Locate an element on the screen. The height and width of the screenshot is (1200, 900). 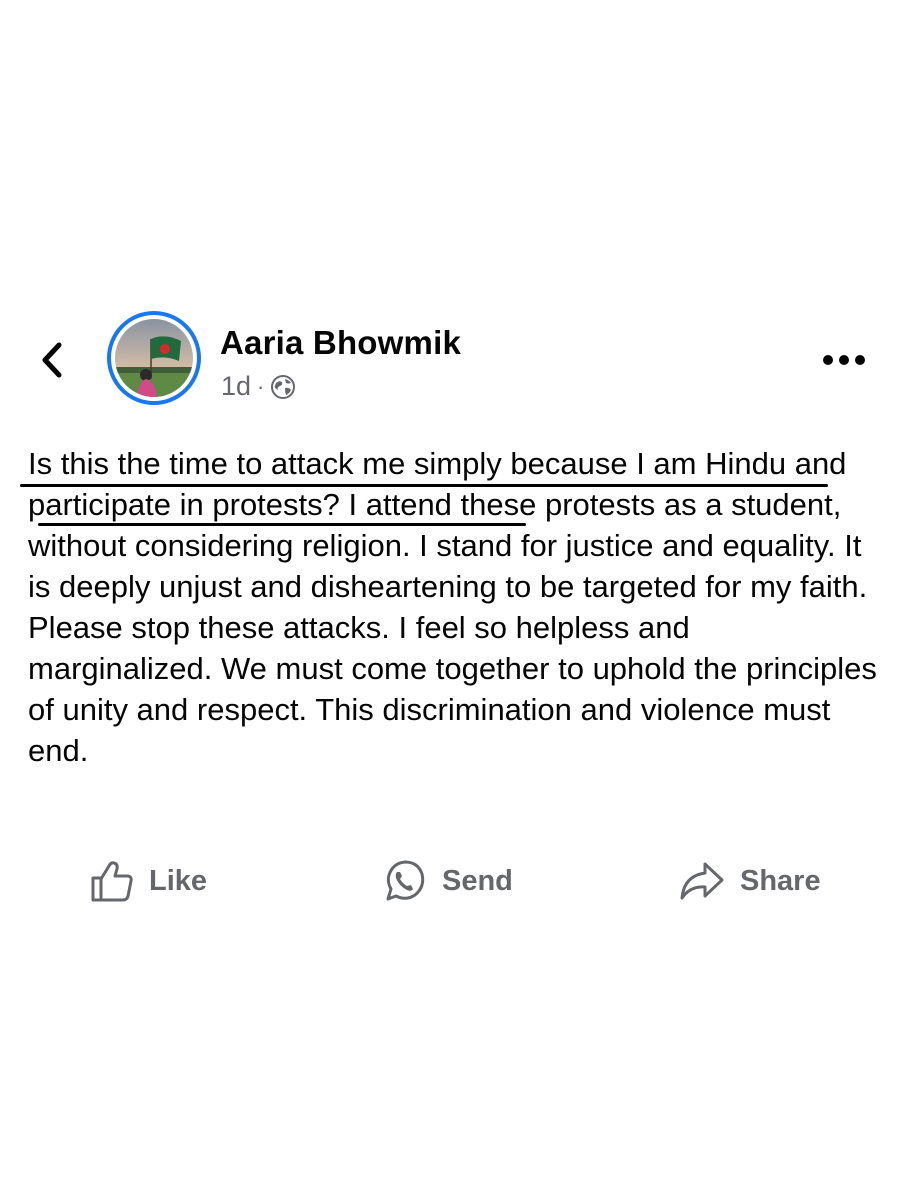
whatsapp-icon is located at coordinates (405, 880).